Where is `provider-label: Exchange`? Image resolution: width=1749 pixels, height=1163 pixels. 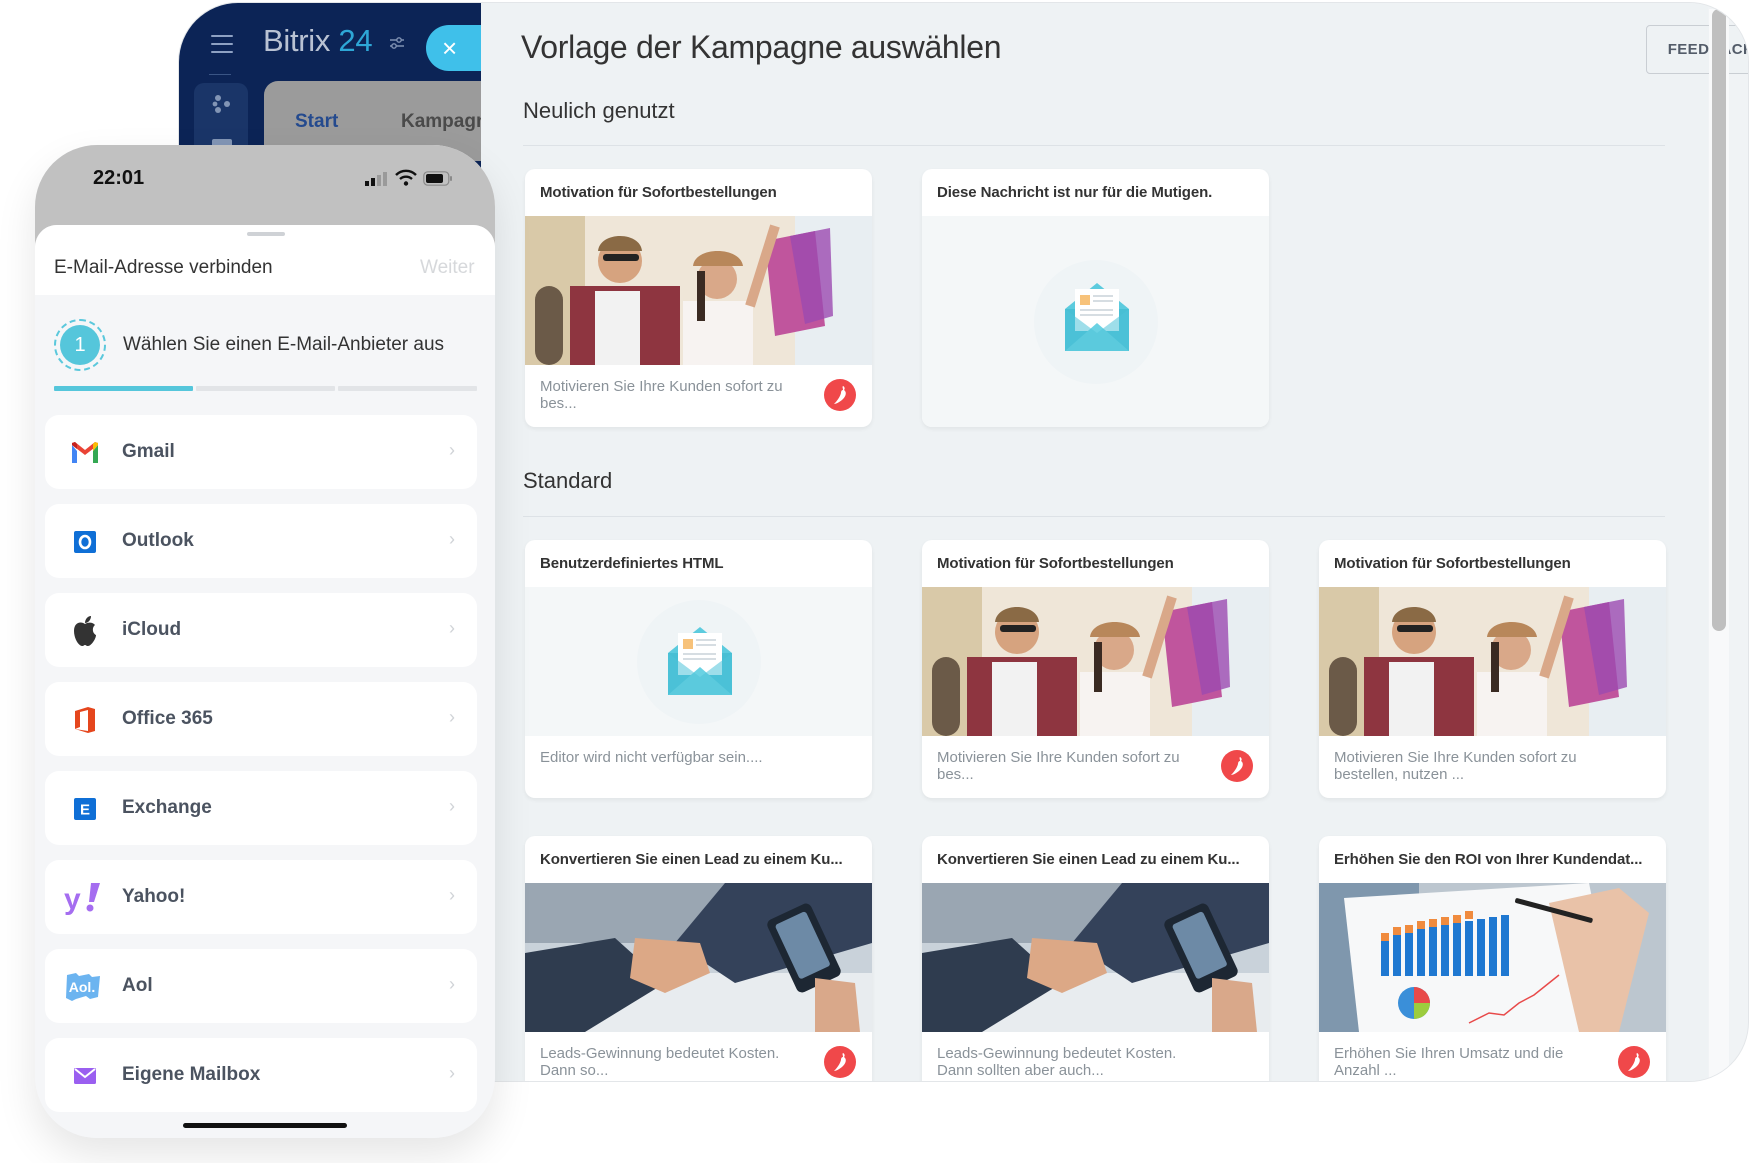
provider-label: Exchange is located at coordinates (167, 807).